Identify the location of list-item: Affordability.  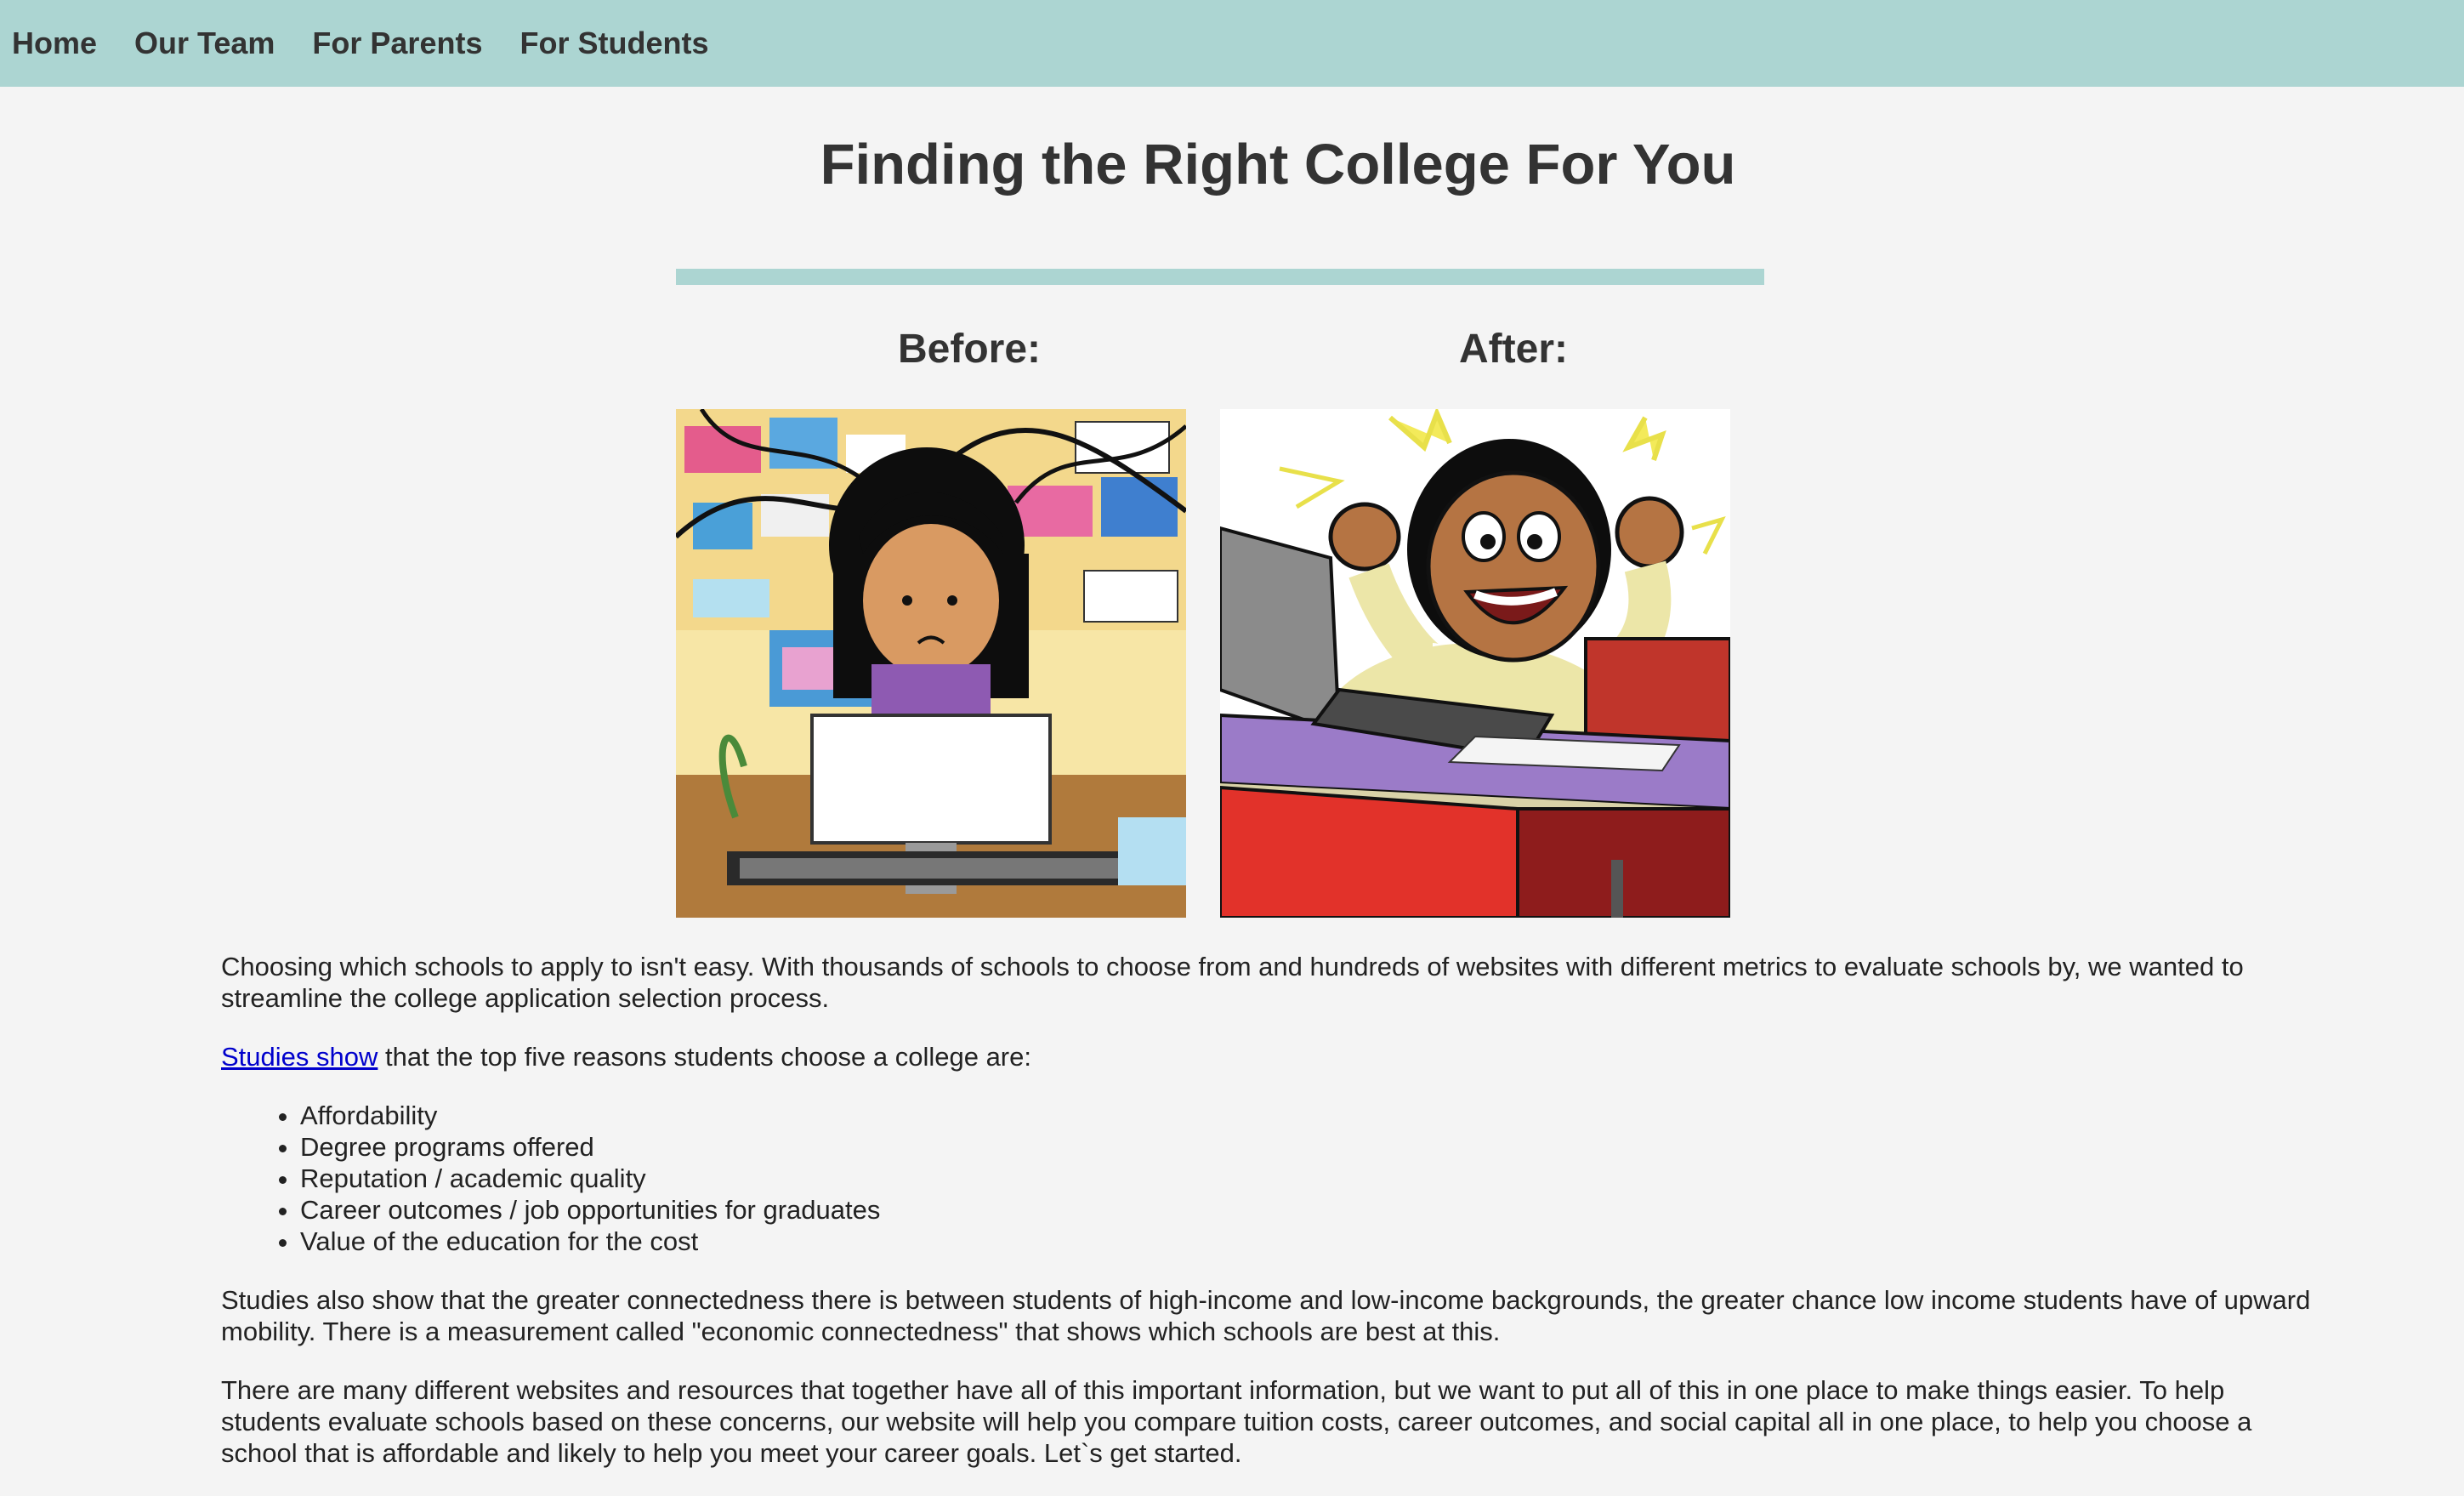
(1315, 1115).